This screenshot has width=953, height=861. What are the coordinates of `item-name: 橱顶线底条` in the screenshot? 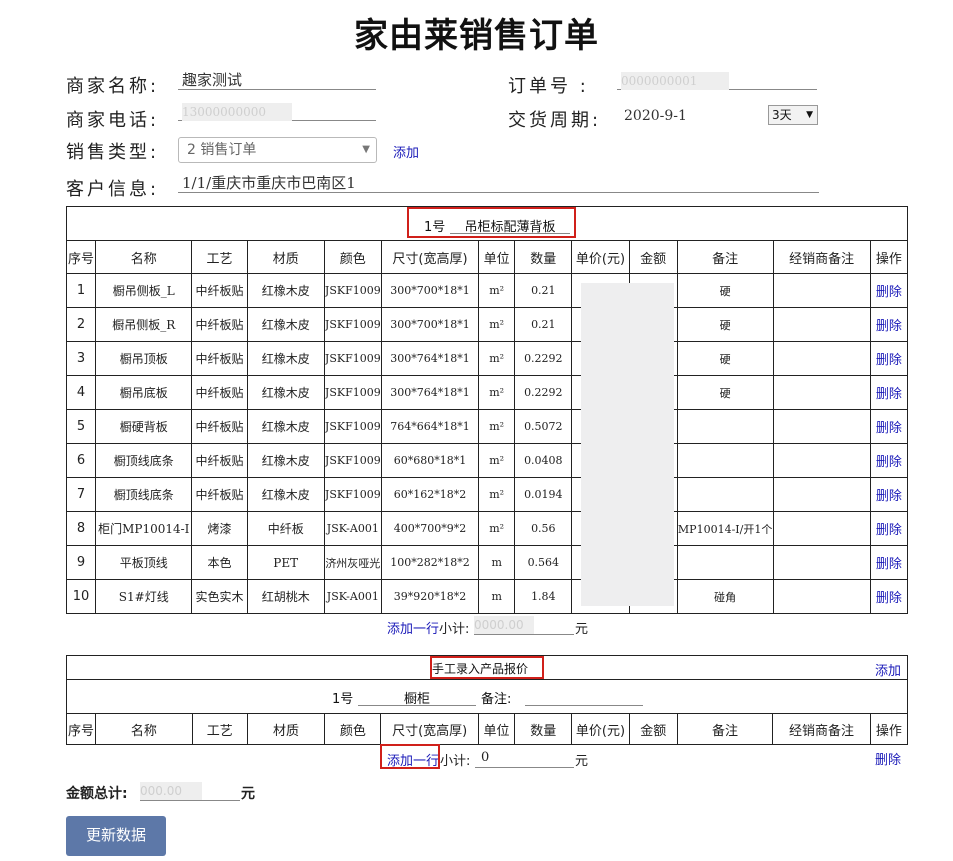 It's located at (144, 460).